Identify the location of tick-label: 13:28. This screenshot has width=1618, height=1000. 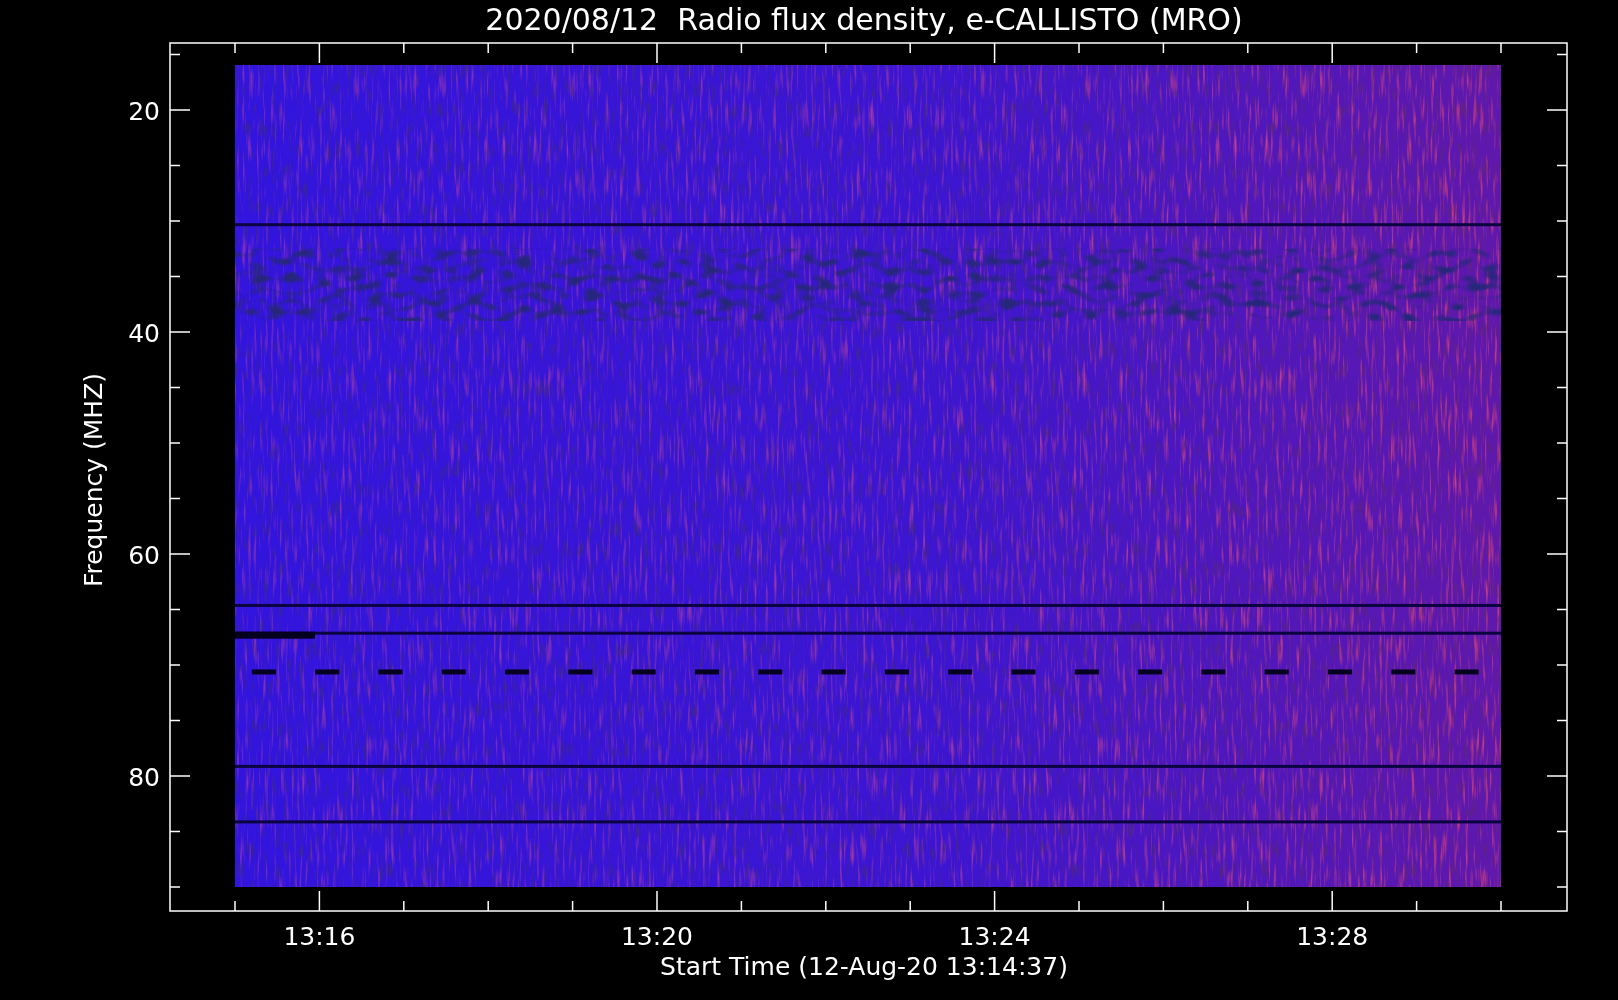
(1332, 936).